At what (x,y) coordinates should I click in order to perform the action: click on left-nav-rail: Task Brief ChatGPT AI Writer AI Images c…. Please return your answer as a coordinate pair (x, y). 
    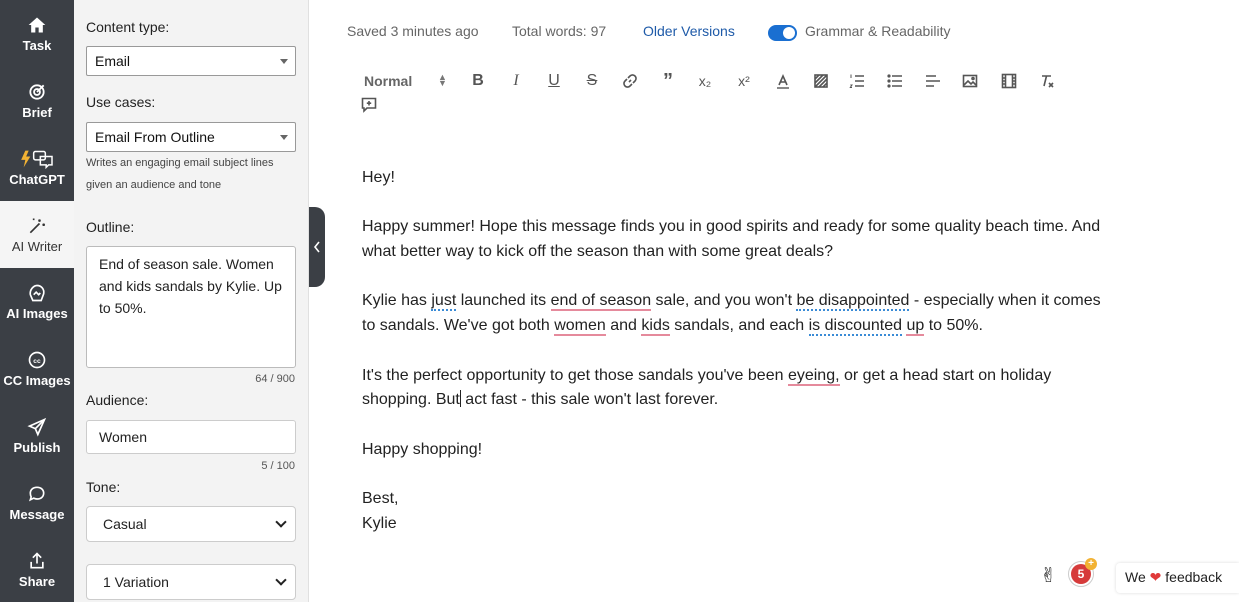
    Looking at the image, I should click on (37, 301).